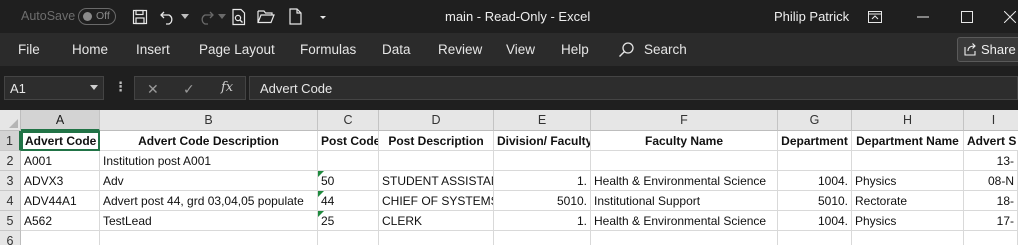 The image size is (1018, 245). I want to click on cell-i4: 18-, so click(991, 201).